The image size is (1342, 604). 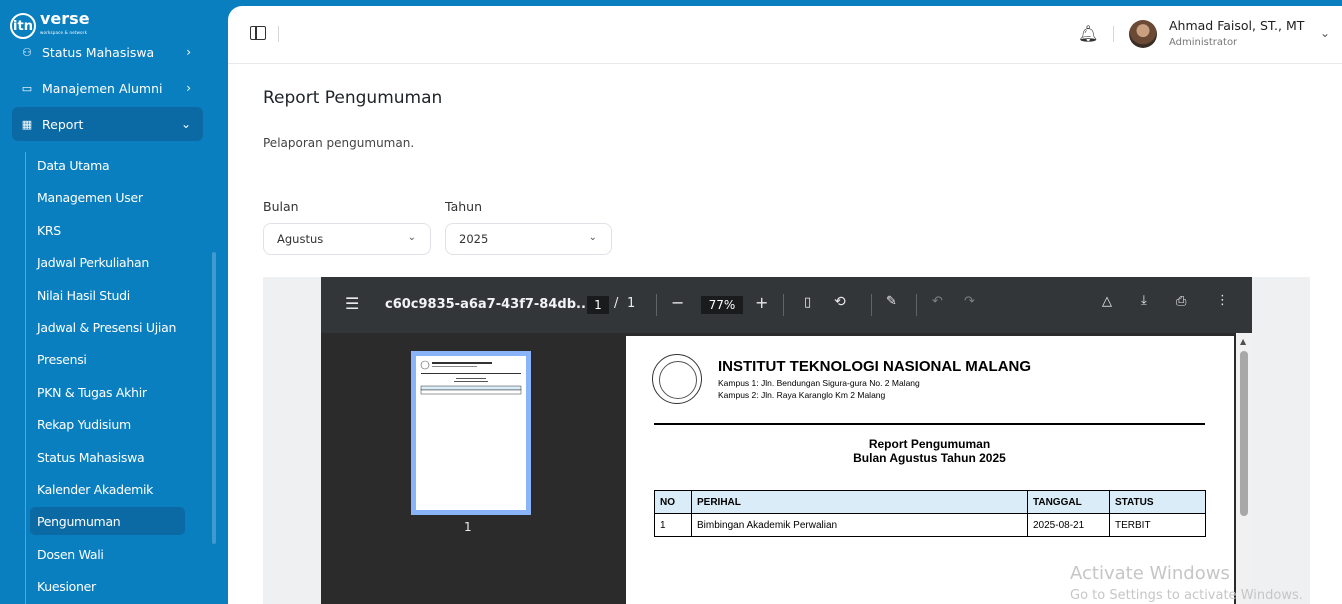 I want to click on sidebar-item-label: Report, so click(x=63, y=124).